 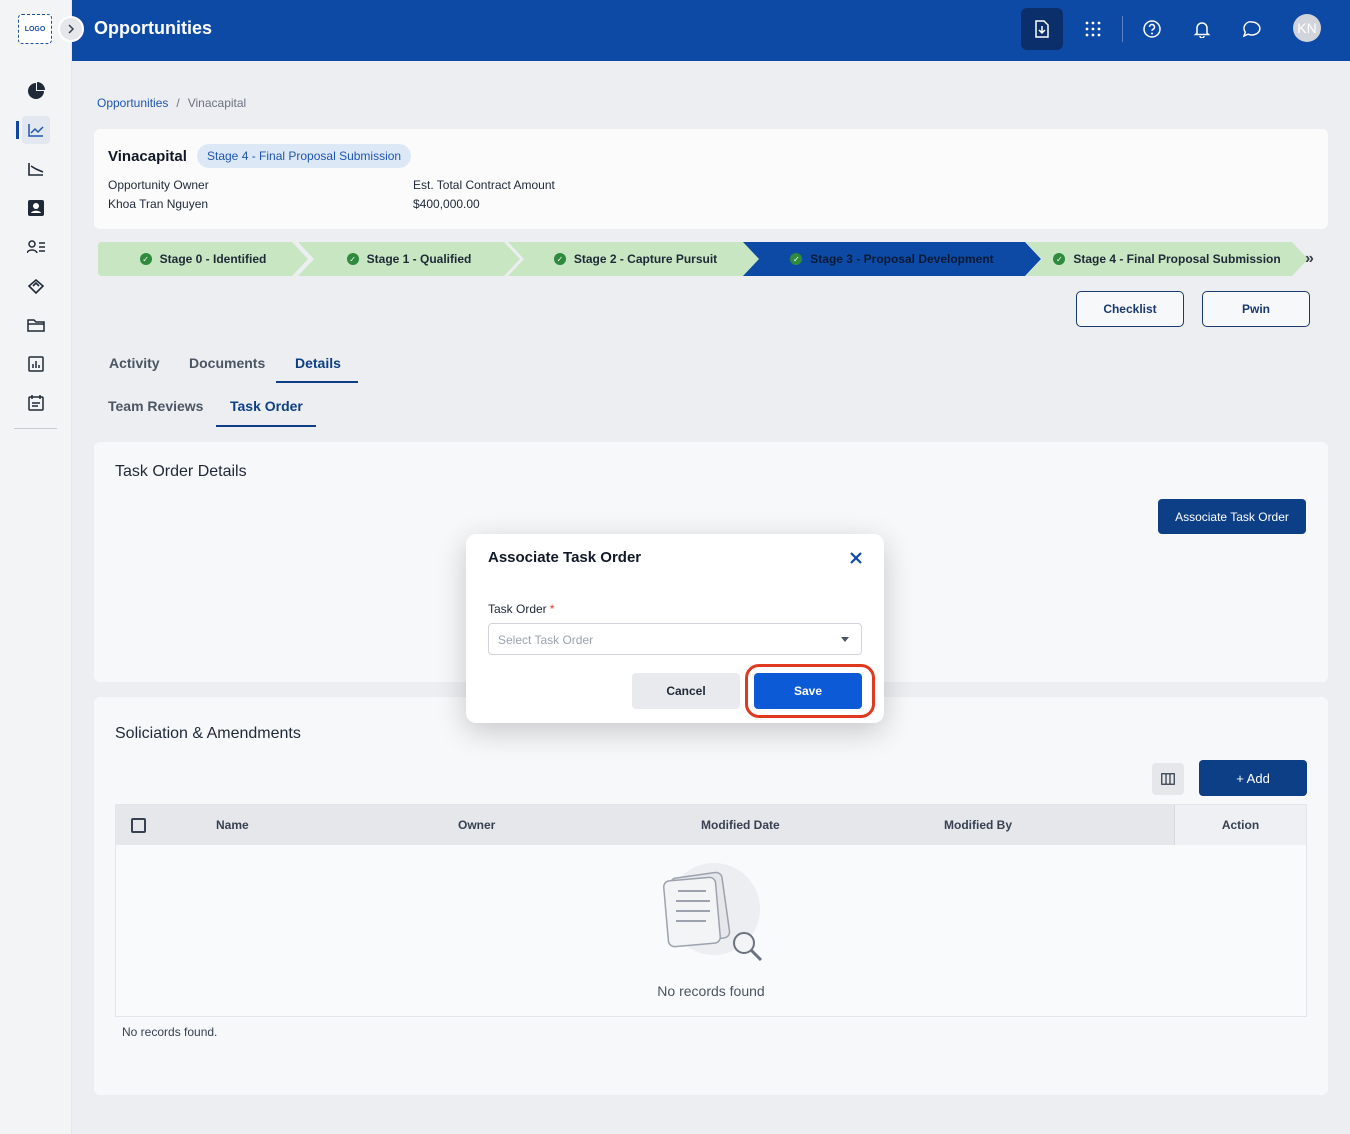 I want to click on required-asterisk: *, so click(x=552, y=609).